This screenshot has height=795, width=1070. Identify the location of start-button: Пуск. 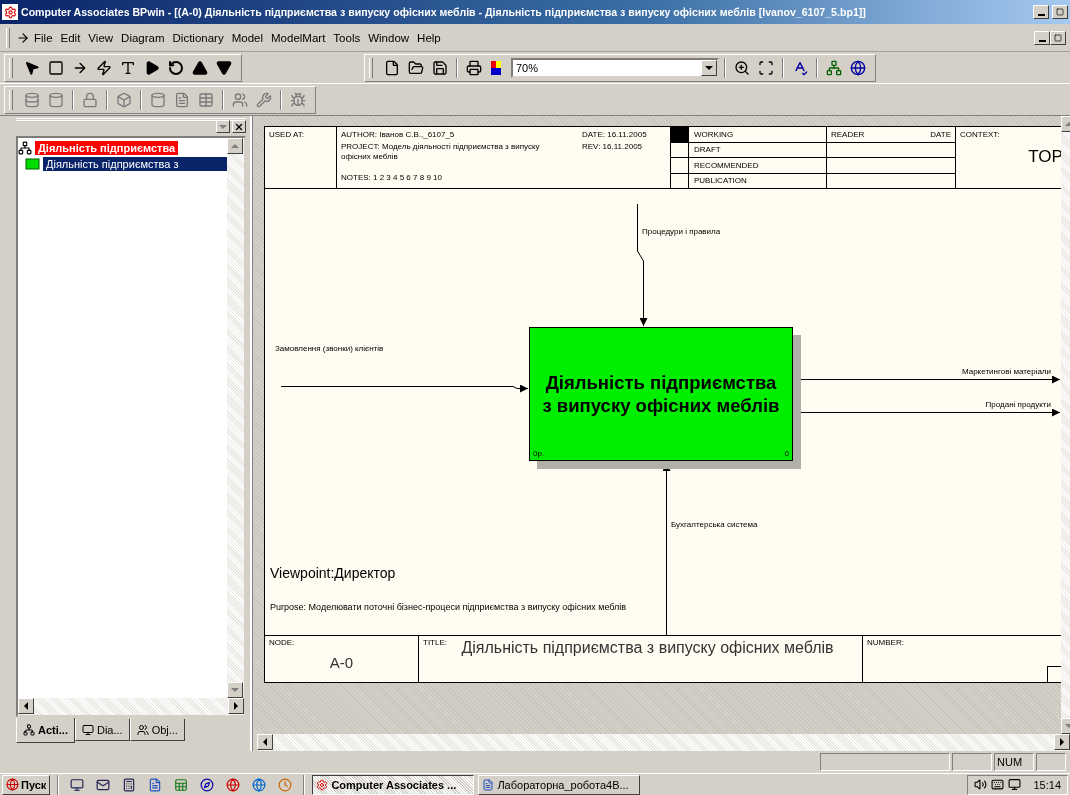
(26, 784).